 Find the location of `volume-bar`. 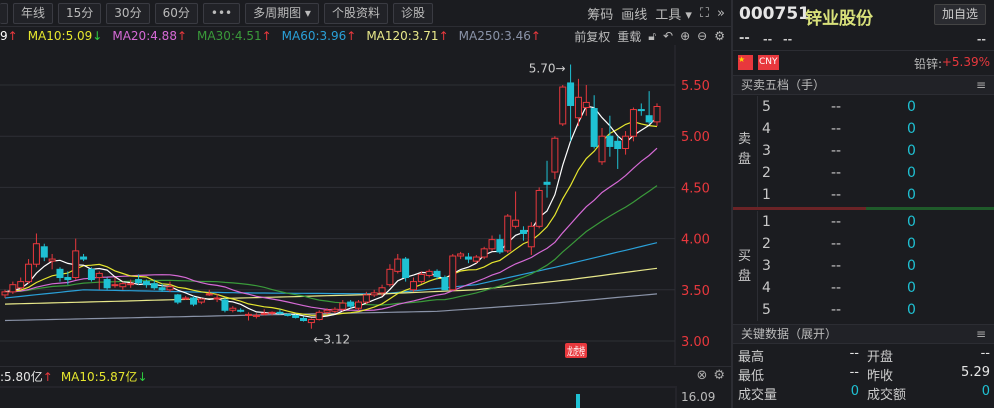

volume-bar is located at coordinates (578, 401).